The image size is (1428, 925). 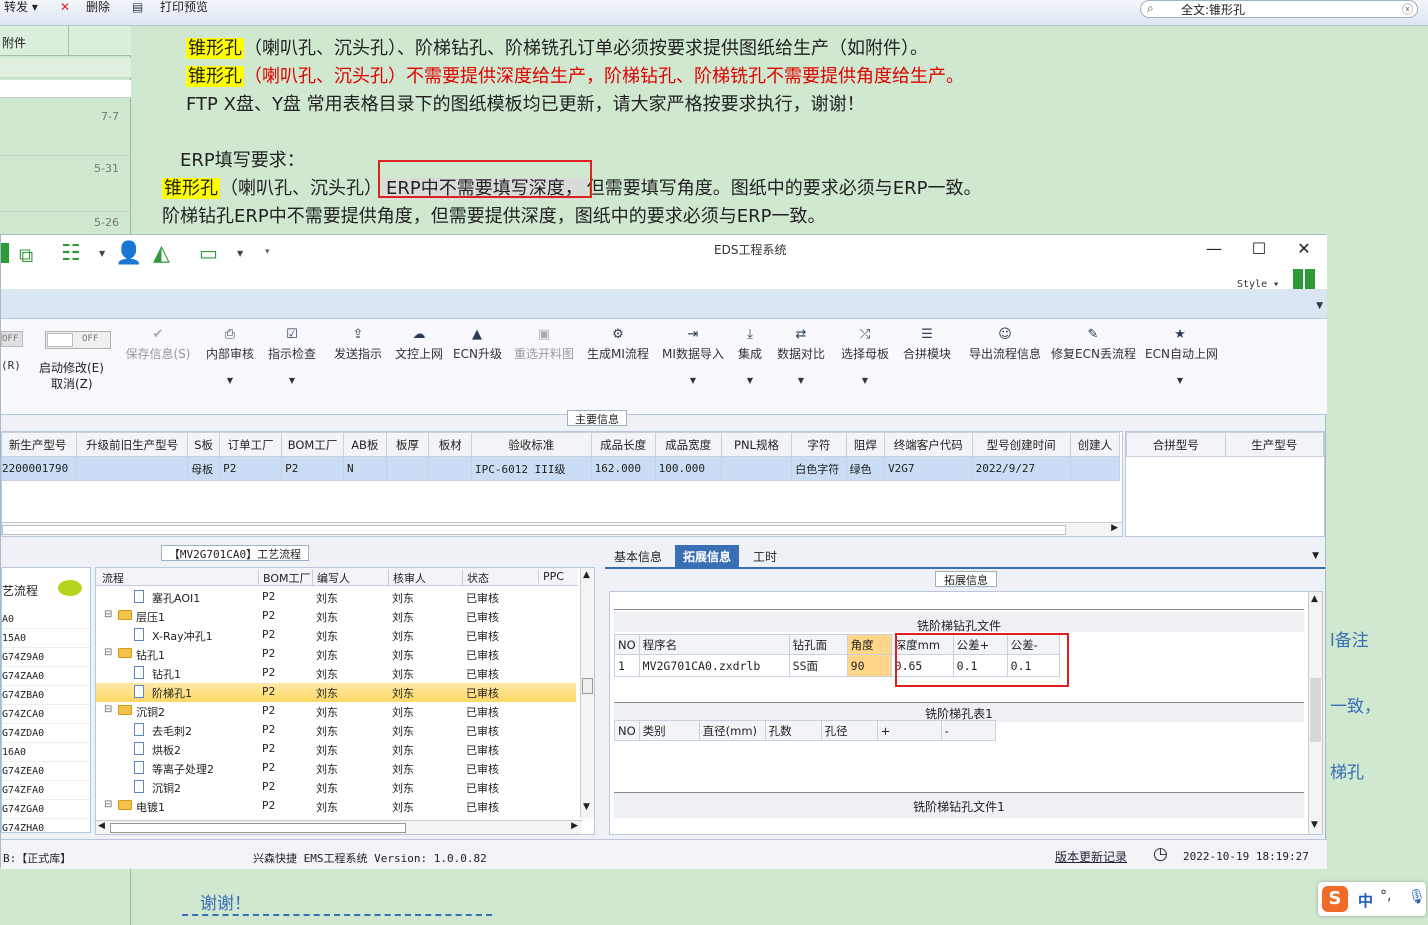 I want to click on tab-menu-icon: ▼, so click(x=1315, y=556).